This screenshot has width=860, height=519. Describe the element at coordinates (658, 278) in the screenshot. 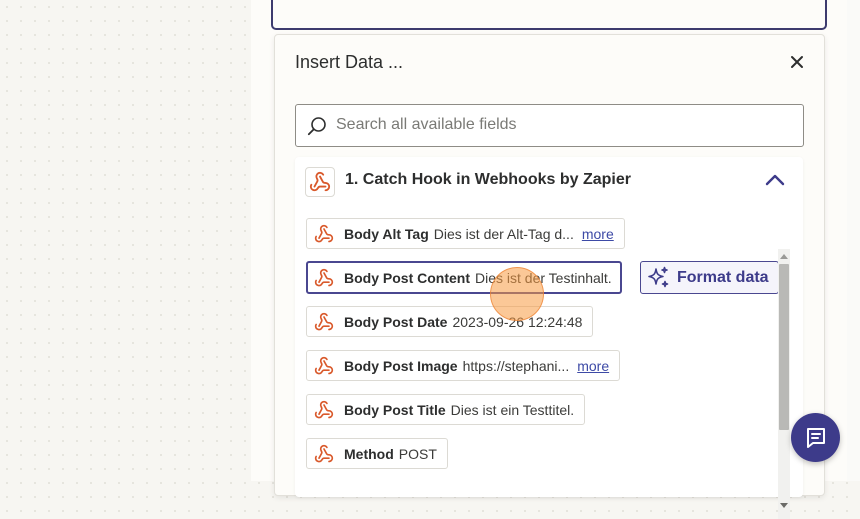

I see `sparkle-icon` at that location.